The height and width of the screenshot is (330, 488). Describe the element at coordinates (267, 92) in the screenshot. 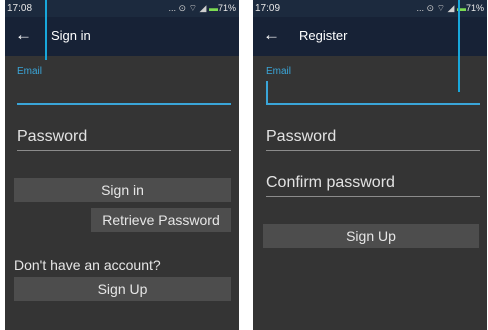

I see `text-cursor` at that location.